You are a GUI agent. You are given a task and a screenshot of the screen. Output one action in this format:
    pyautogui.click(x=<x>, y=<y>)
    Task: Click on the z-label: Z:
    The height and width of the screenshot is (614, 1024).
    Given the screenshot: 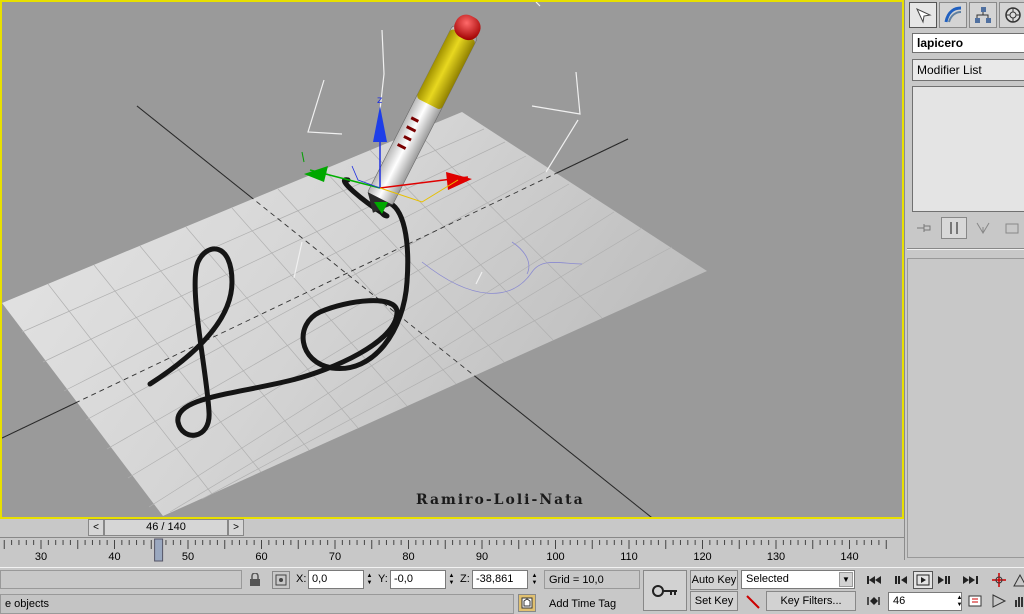 What is the action you would take?
    pyautogui.click(x=465, y=579)
    